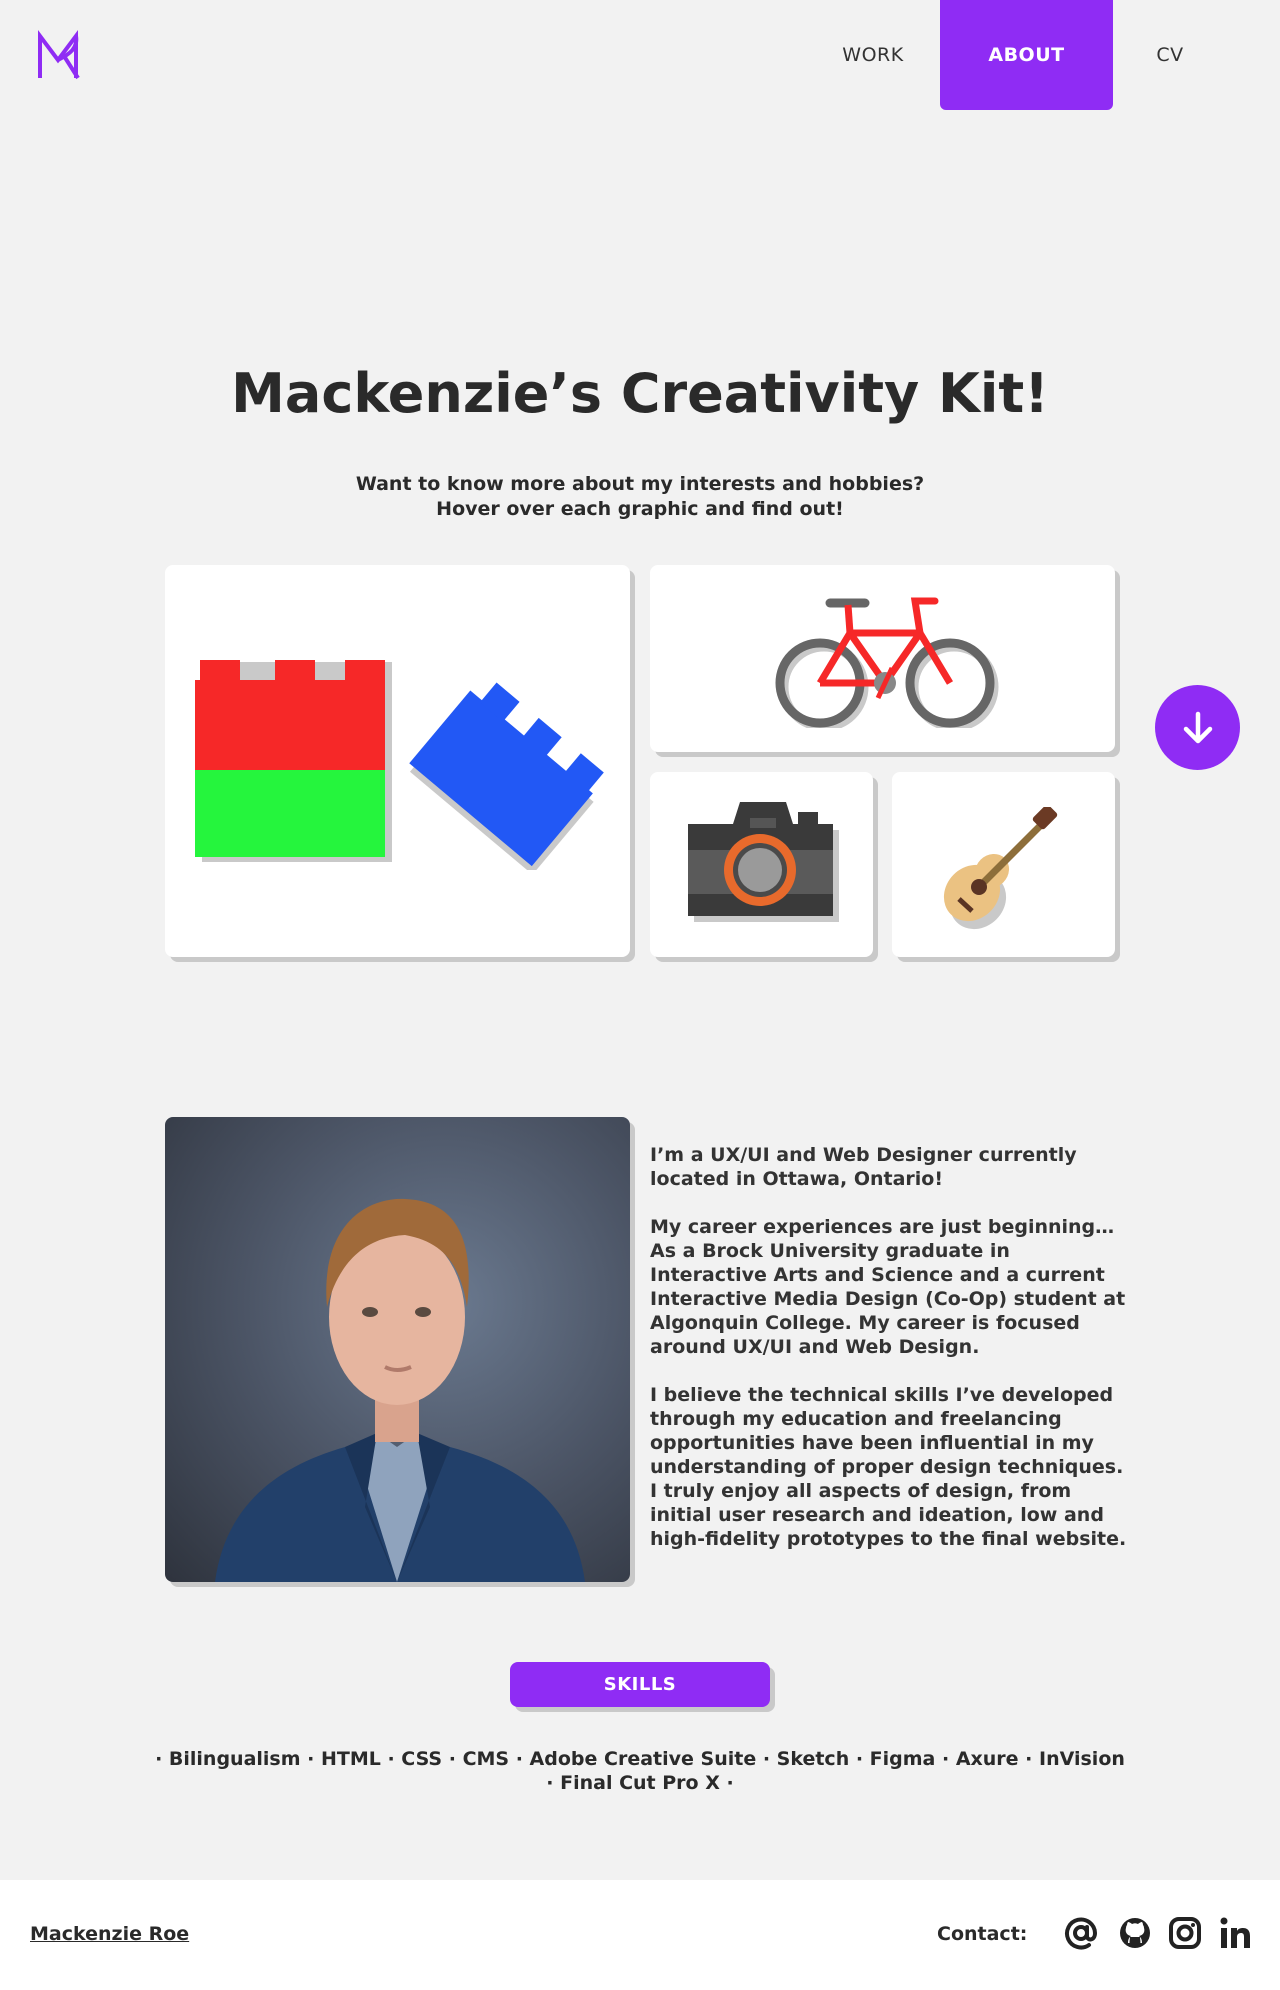 The image size is (1280, 1990). I want to click on hobby-card-bicycle, so click(882, 658).